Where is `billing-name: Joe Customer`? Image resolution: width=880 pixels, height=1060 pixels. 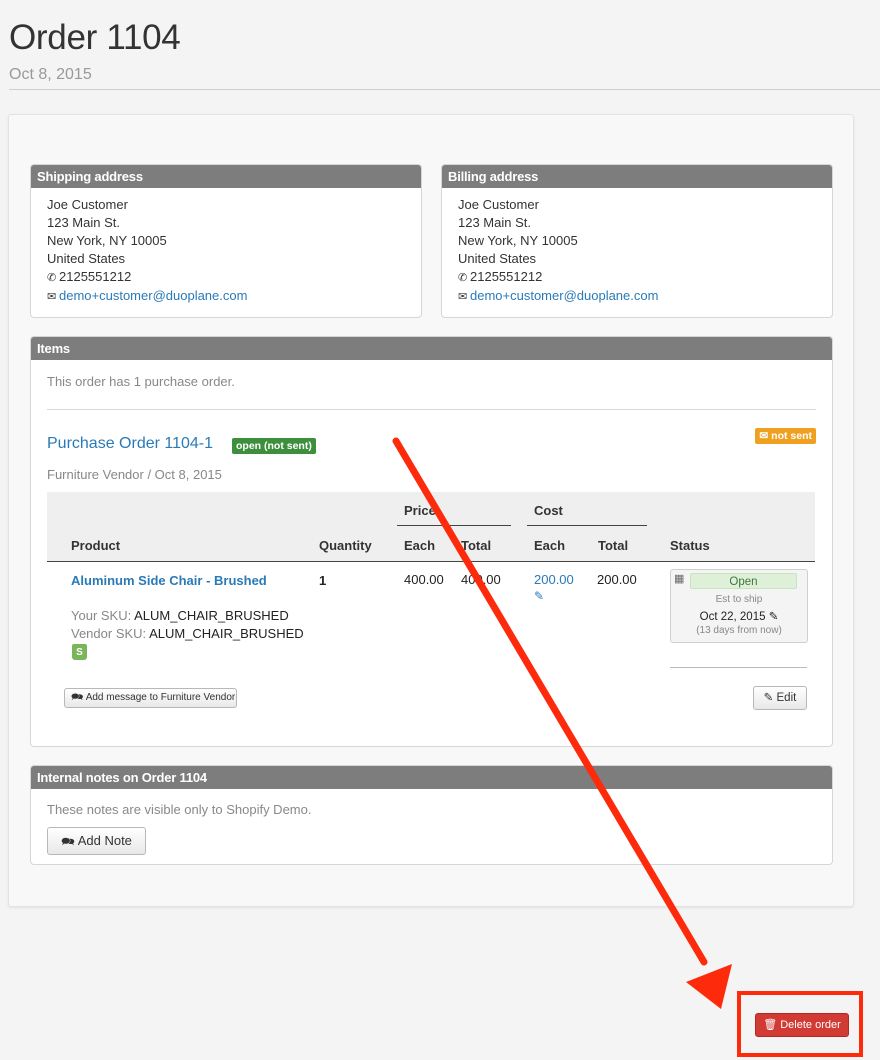 billing-name: Joe Customer is located at coordinates (498, 204).